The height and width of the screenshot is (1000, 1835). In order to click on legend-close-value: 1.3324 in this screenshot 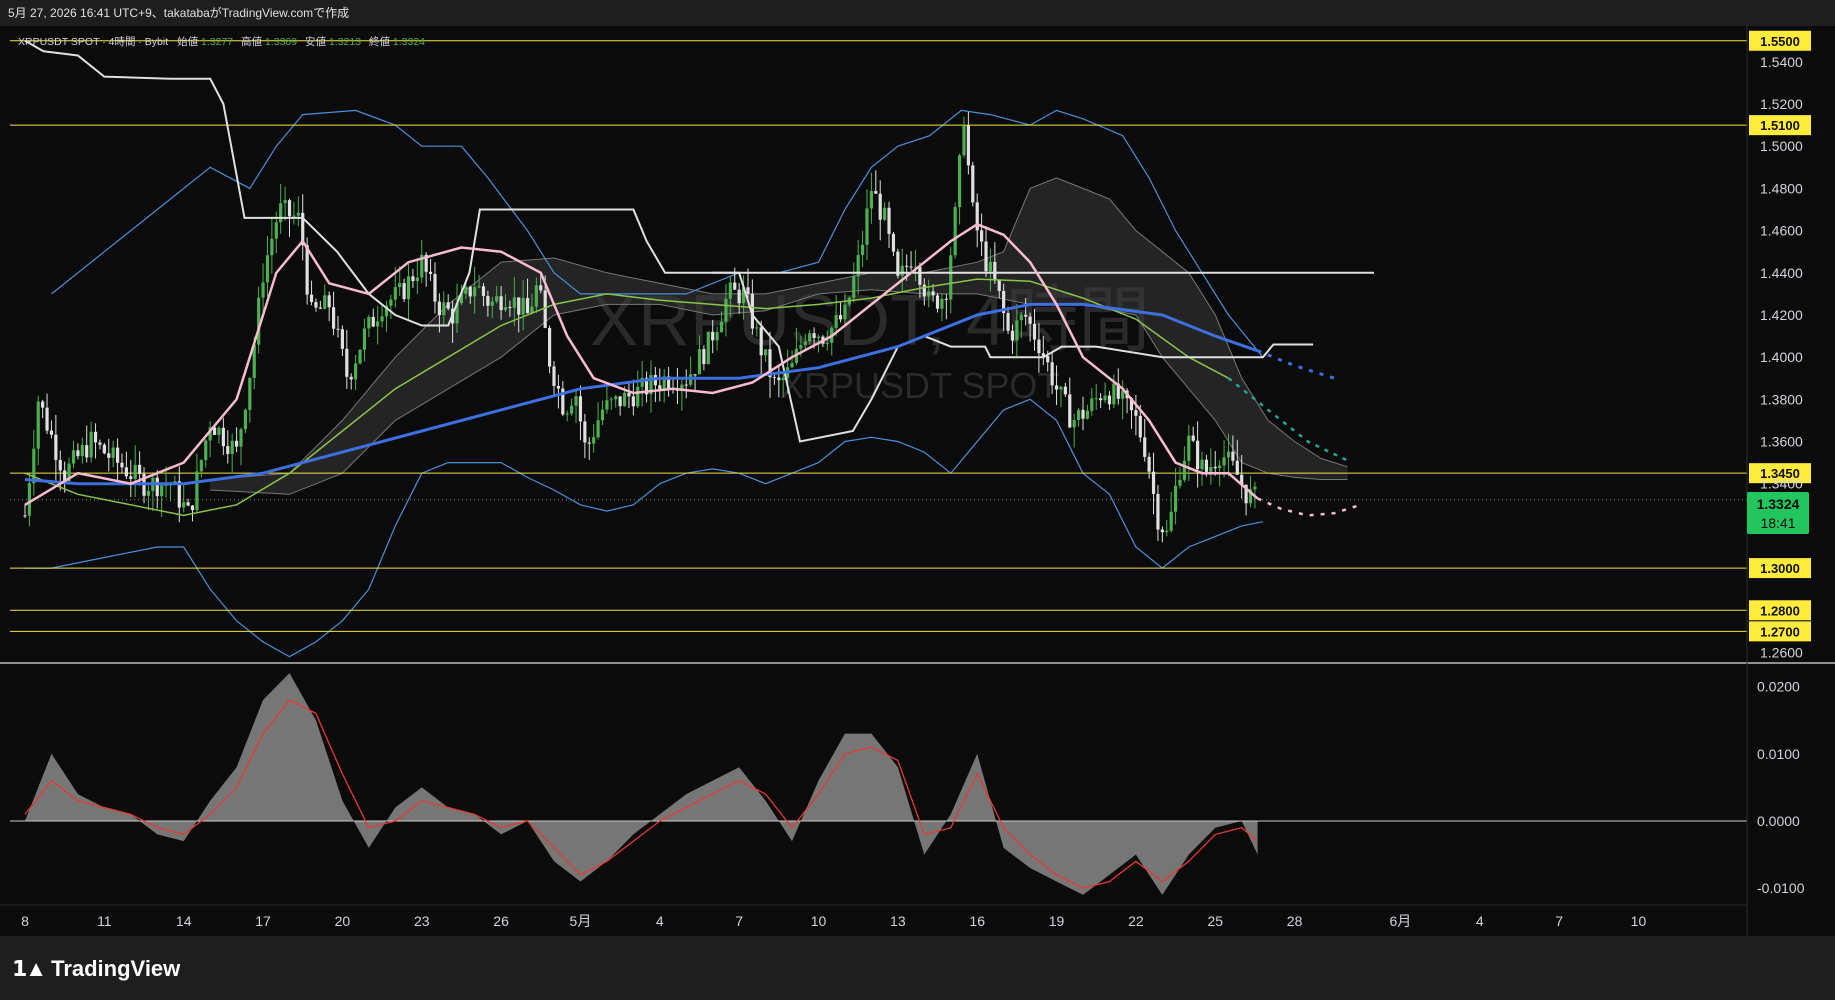, I will do `click(409, 42)`.